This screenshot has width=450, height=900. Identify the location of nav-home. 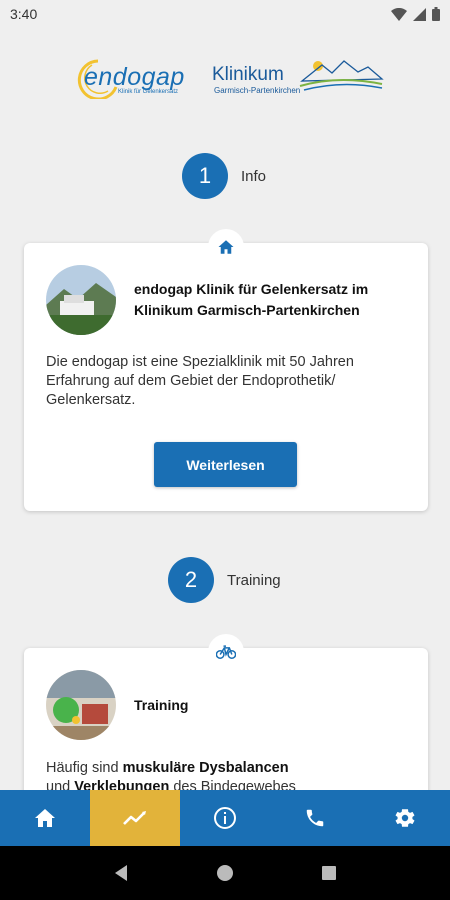
(45, 818).